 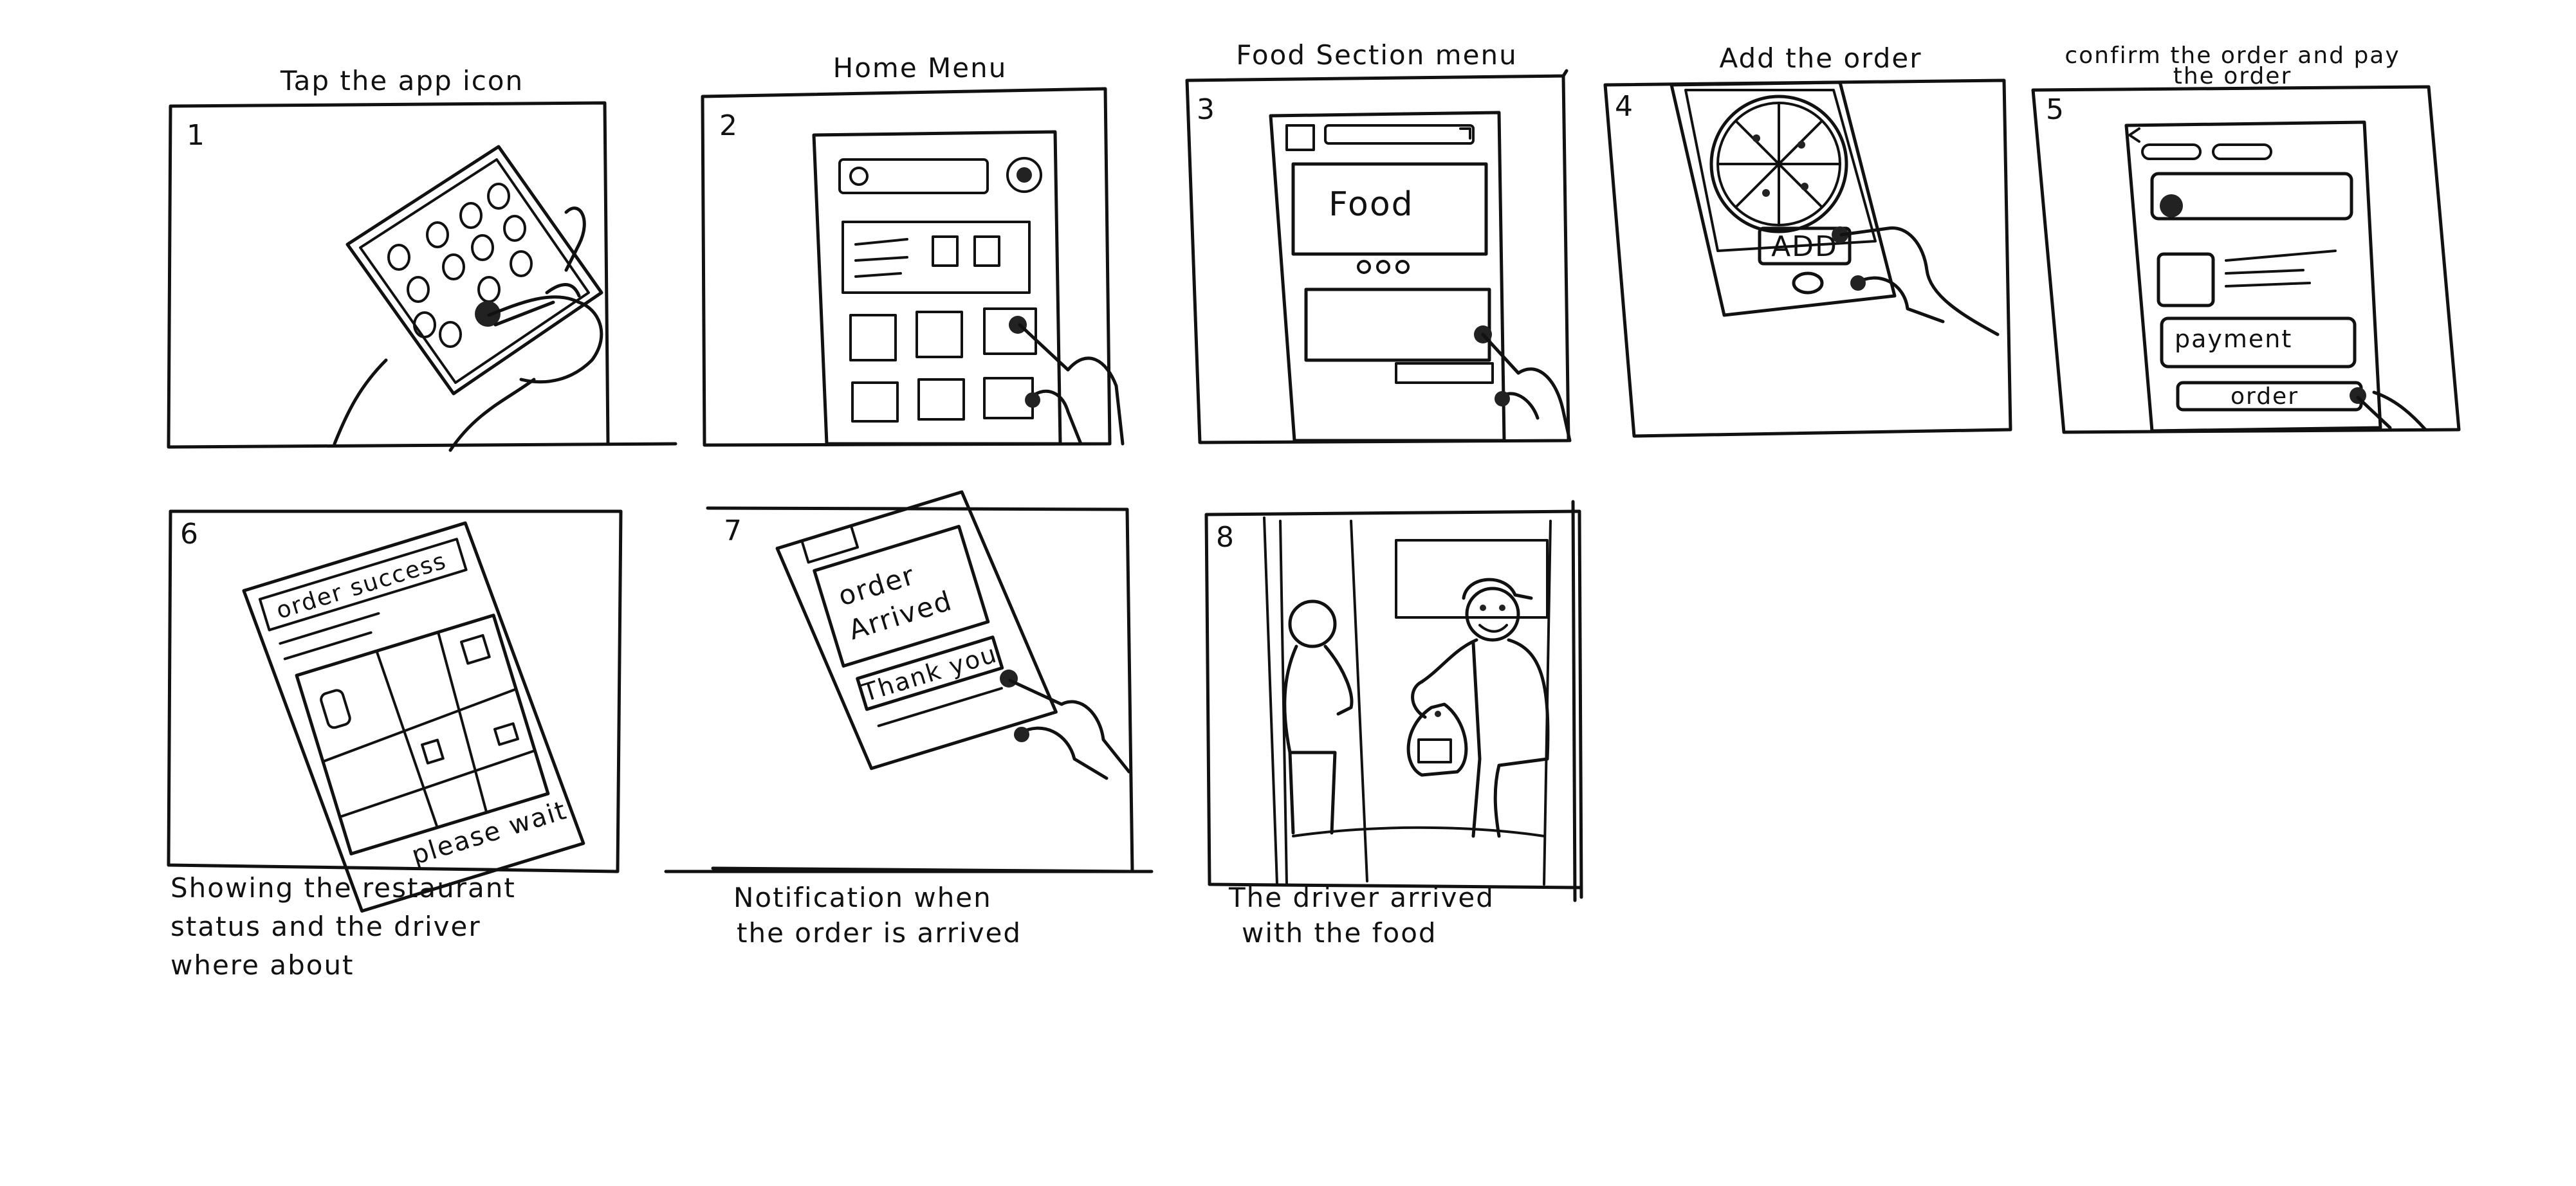 What do you see at coordinates (1804, 247) in the screenshot?
I see `add-button-label: ADD` at bounding box center [1804, 247].